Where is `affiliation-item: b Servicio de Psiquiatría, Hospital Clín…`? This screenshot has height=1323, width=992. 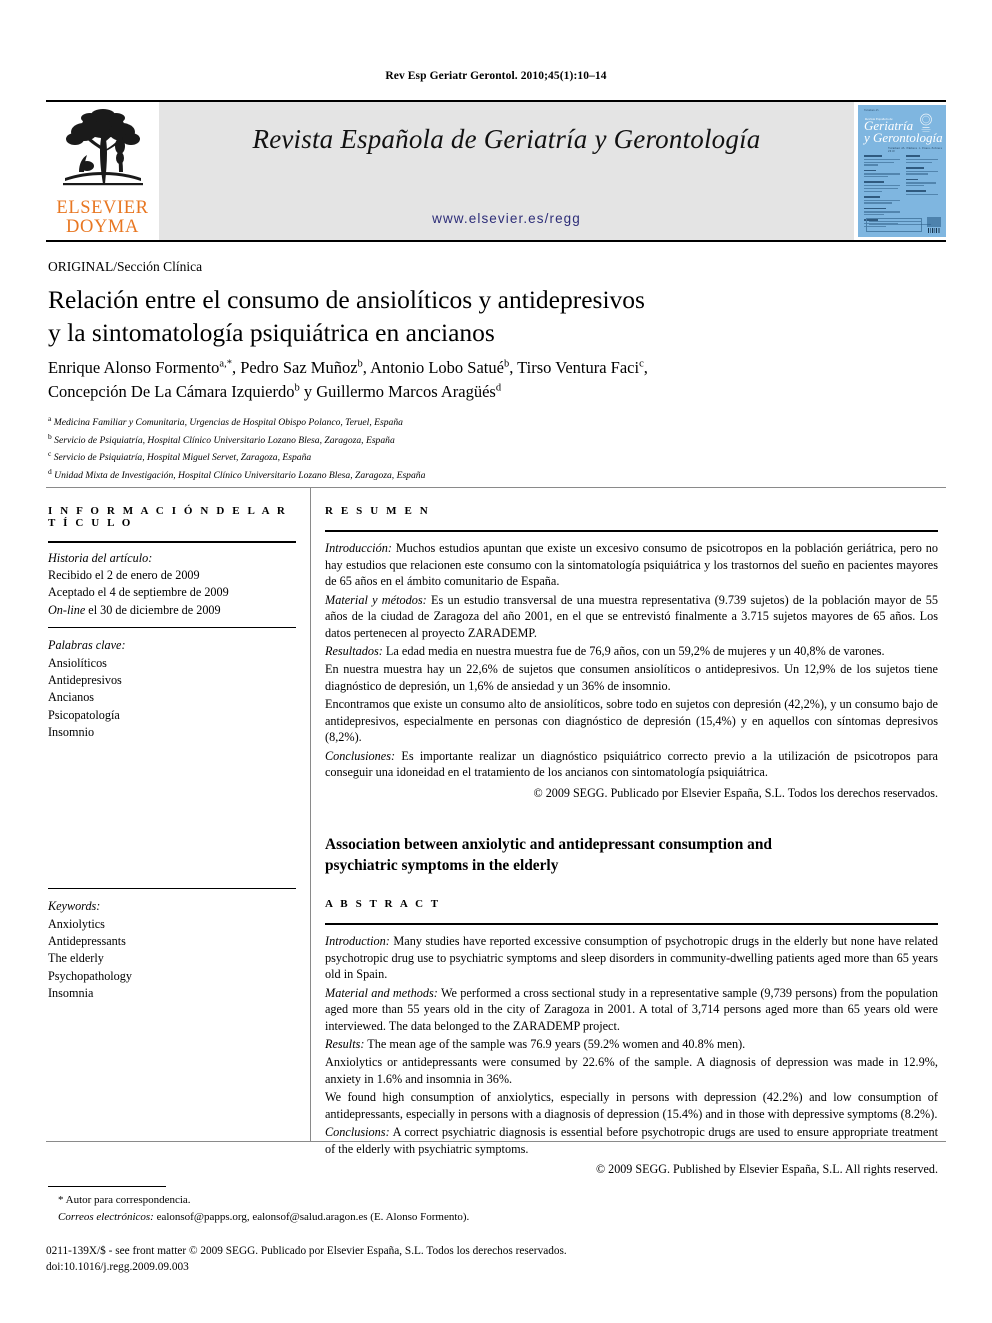 affiliation-item: b Servicio de Psiquiatría, Hospital Clín… is located at coordinates (398, 440).